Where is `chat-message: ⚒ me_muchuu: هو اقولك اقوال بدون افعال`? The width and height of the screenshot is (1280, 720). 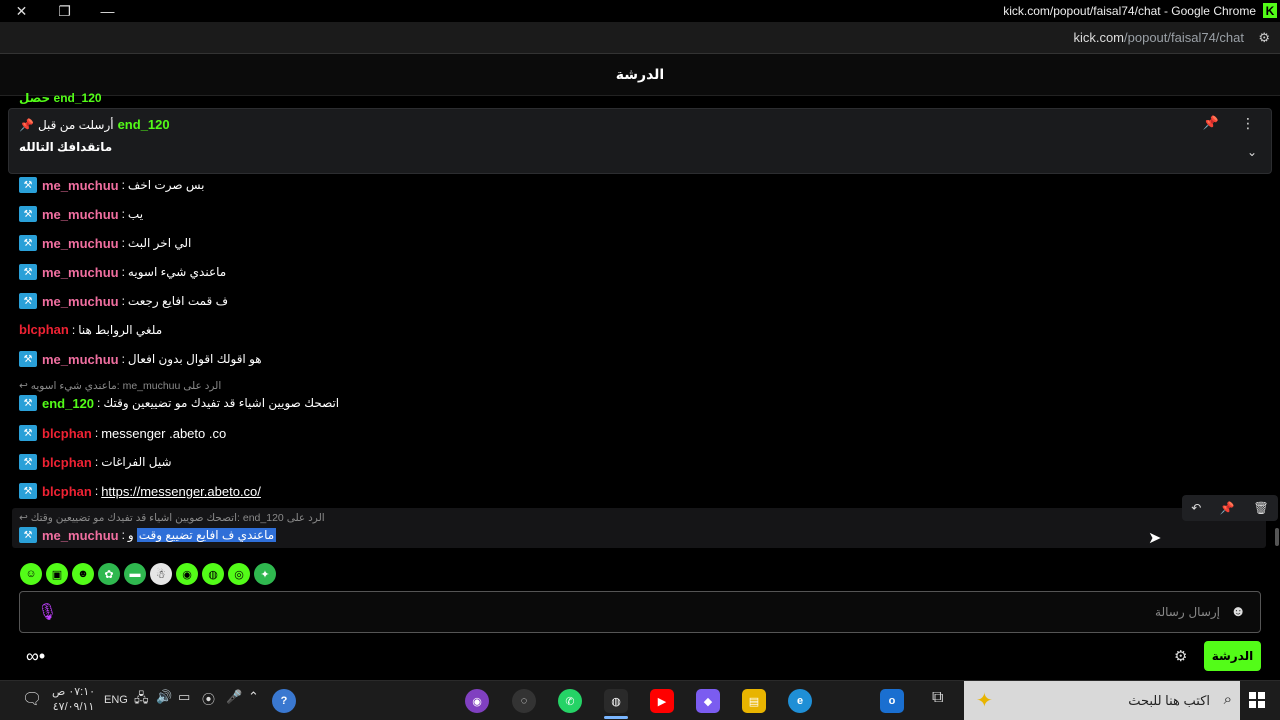 chat-message: ⚒ me_muchuu: هو اقولك اقوال بدون افعال is located at coordinates (140, 359).